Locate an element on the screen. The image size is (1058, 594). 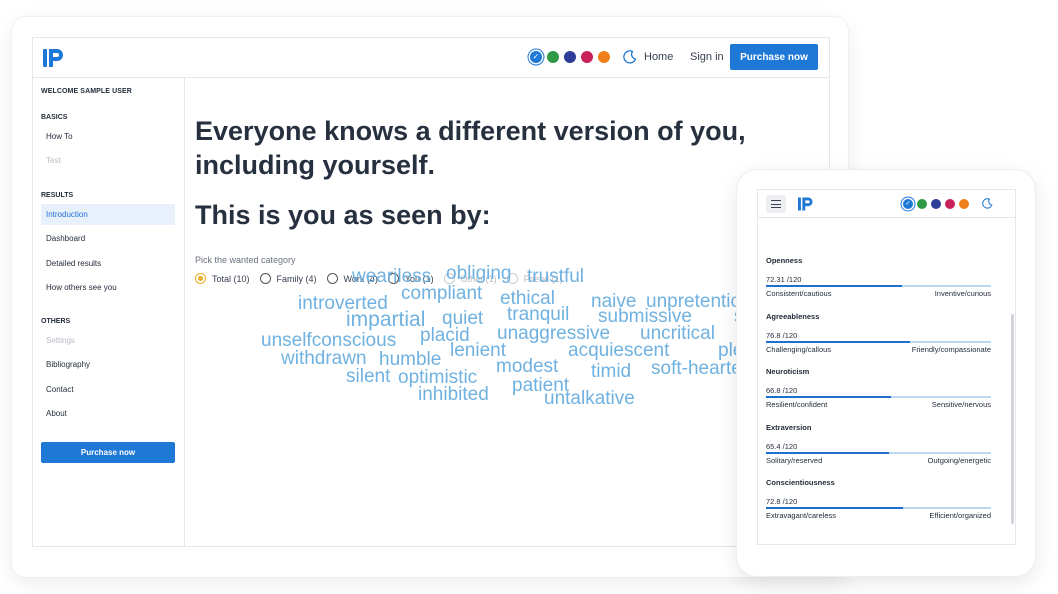
trait-name: Neuroticism is located at coordinates (788, 371).